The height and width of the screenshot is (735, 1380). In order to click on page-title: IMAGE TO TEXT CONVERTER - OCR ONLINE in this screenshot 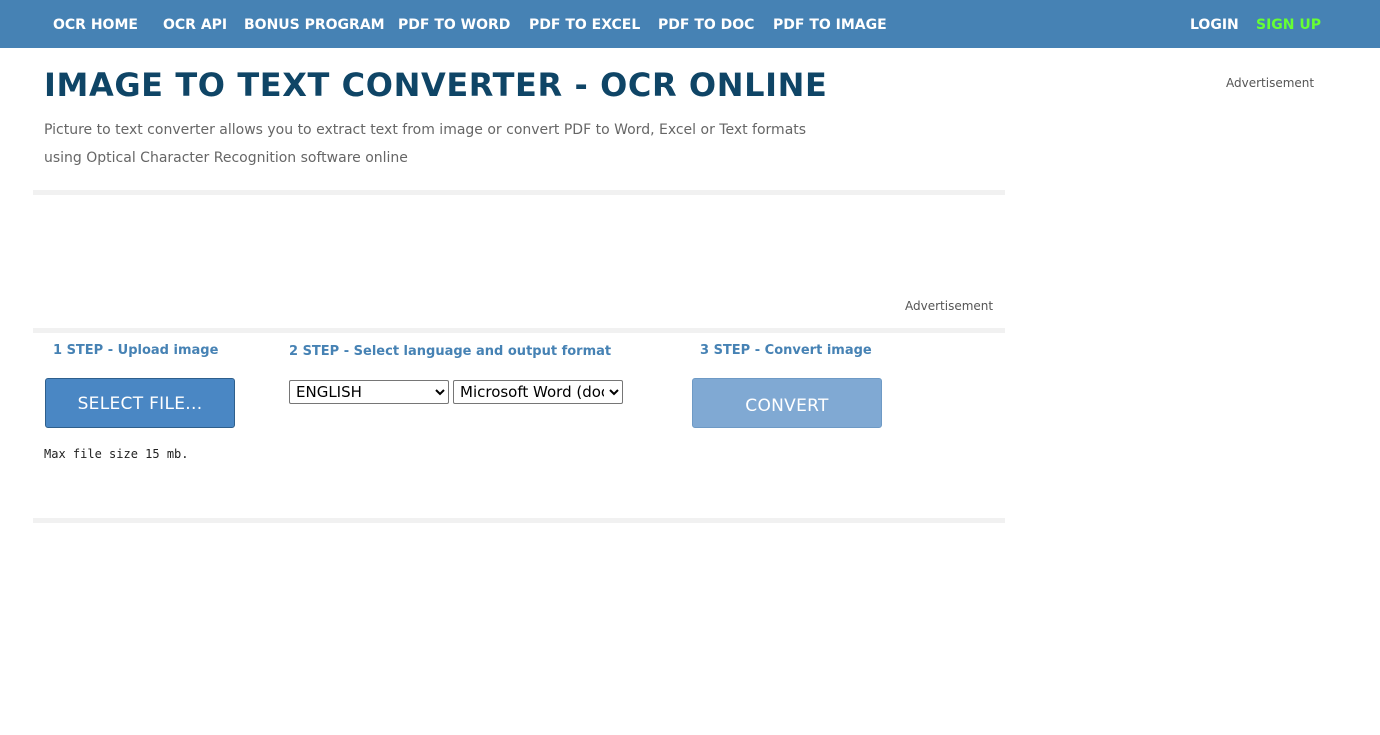, I will do `click(436, 85)`.